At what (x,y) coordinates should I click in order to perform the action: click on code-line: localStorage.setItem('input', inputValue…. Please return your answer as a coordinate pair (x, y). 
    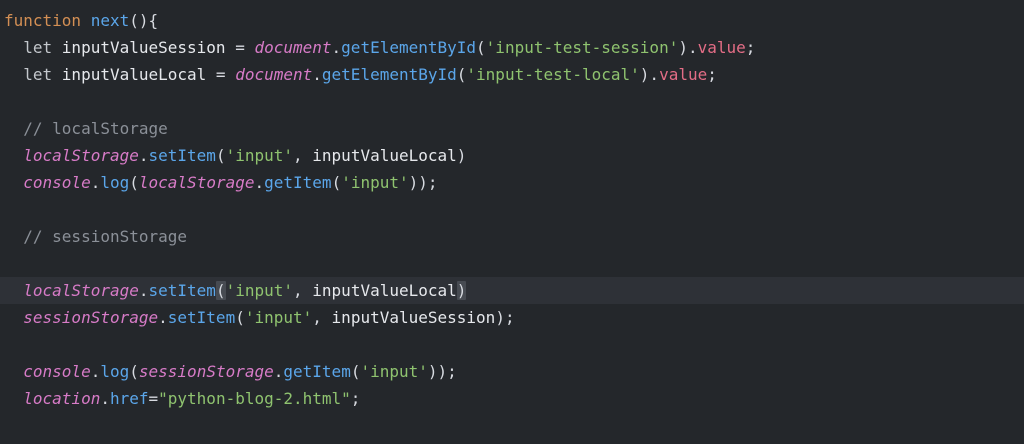
    Looking at the image, I should click on (512, 155).